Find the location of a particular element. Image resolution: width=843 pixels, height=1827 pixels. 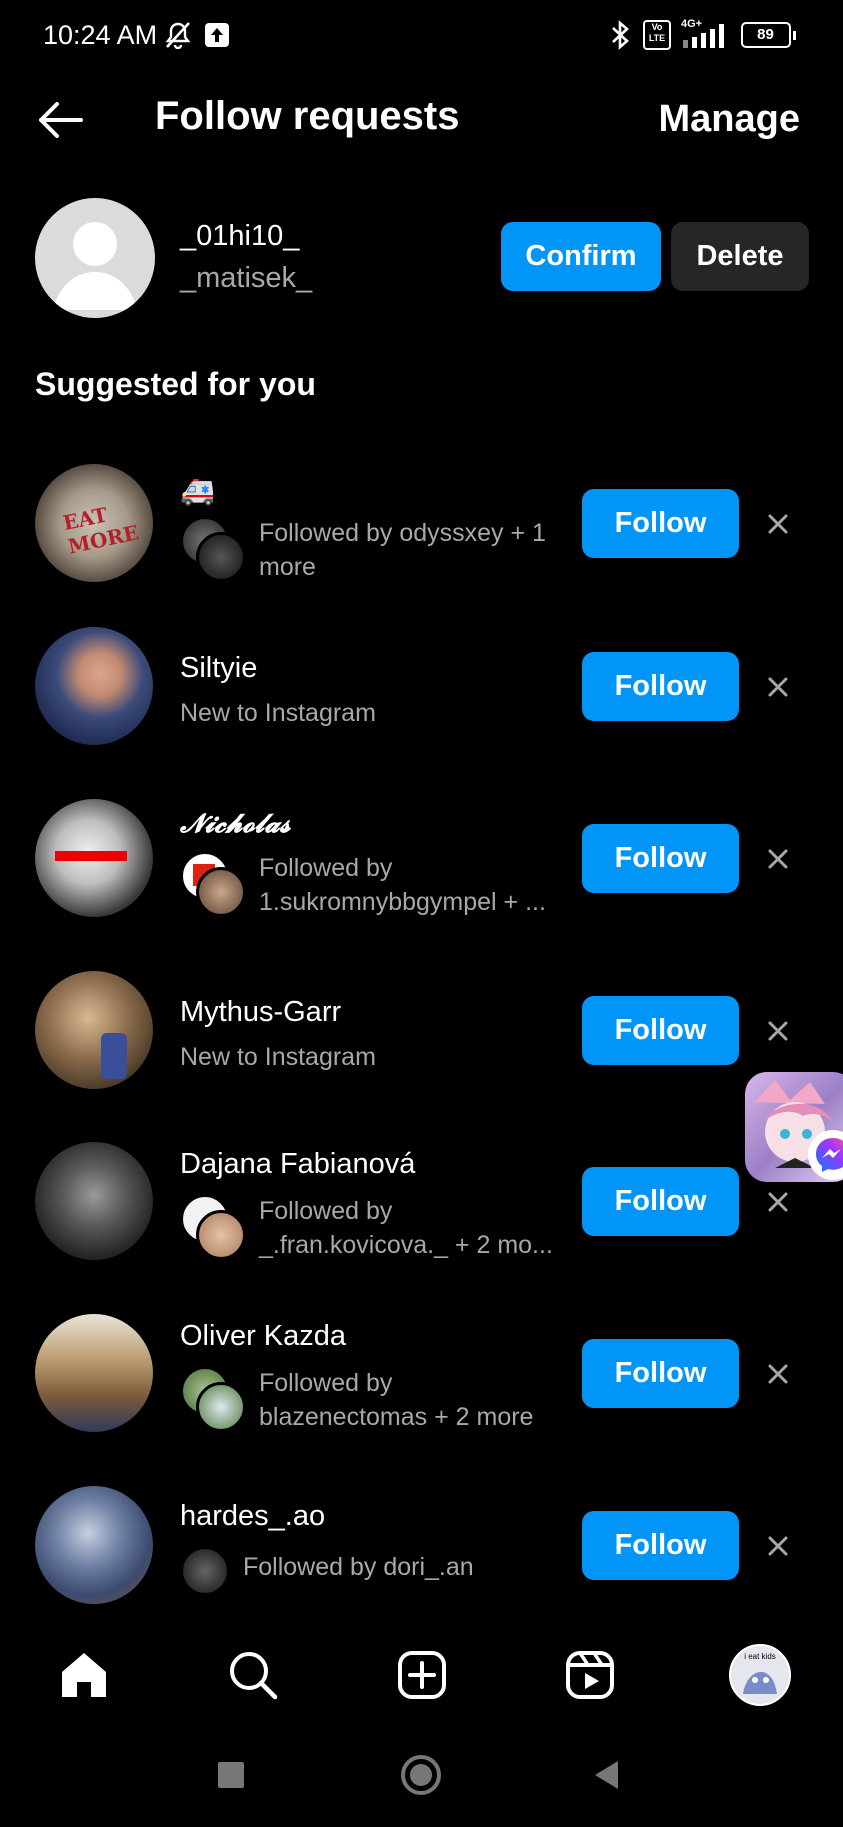

suggestion-name: Mythus-Garr is located at coordinates (260, 1012).